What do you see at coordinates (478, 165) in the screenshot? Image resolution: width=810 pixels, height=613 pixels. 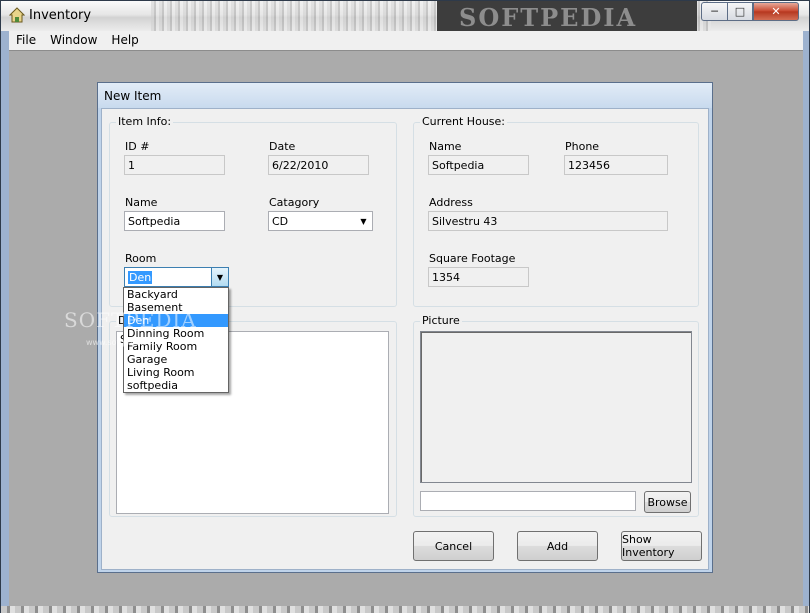 I see `house-name-field: Softpedia` at bounding box center [478, 165].